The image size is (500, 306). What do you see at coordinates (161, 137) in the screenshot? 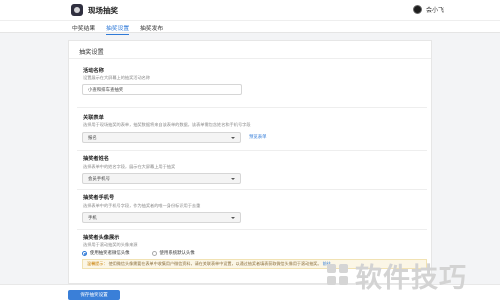
I see `linked-form-select: 报名` at bounding box center [161, 137].